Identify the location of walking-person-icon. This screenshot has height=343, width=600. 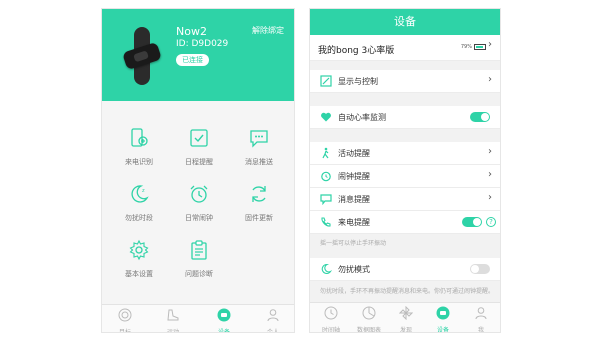
(325, 153).